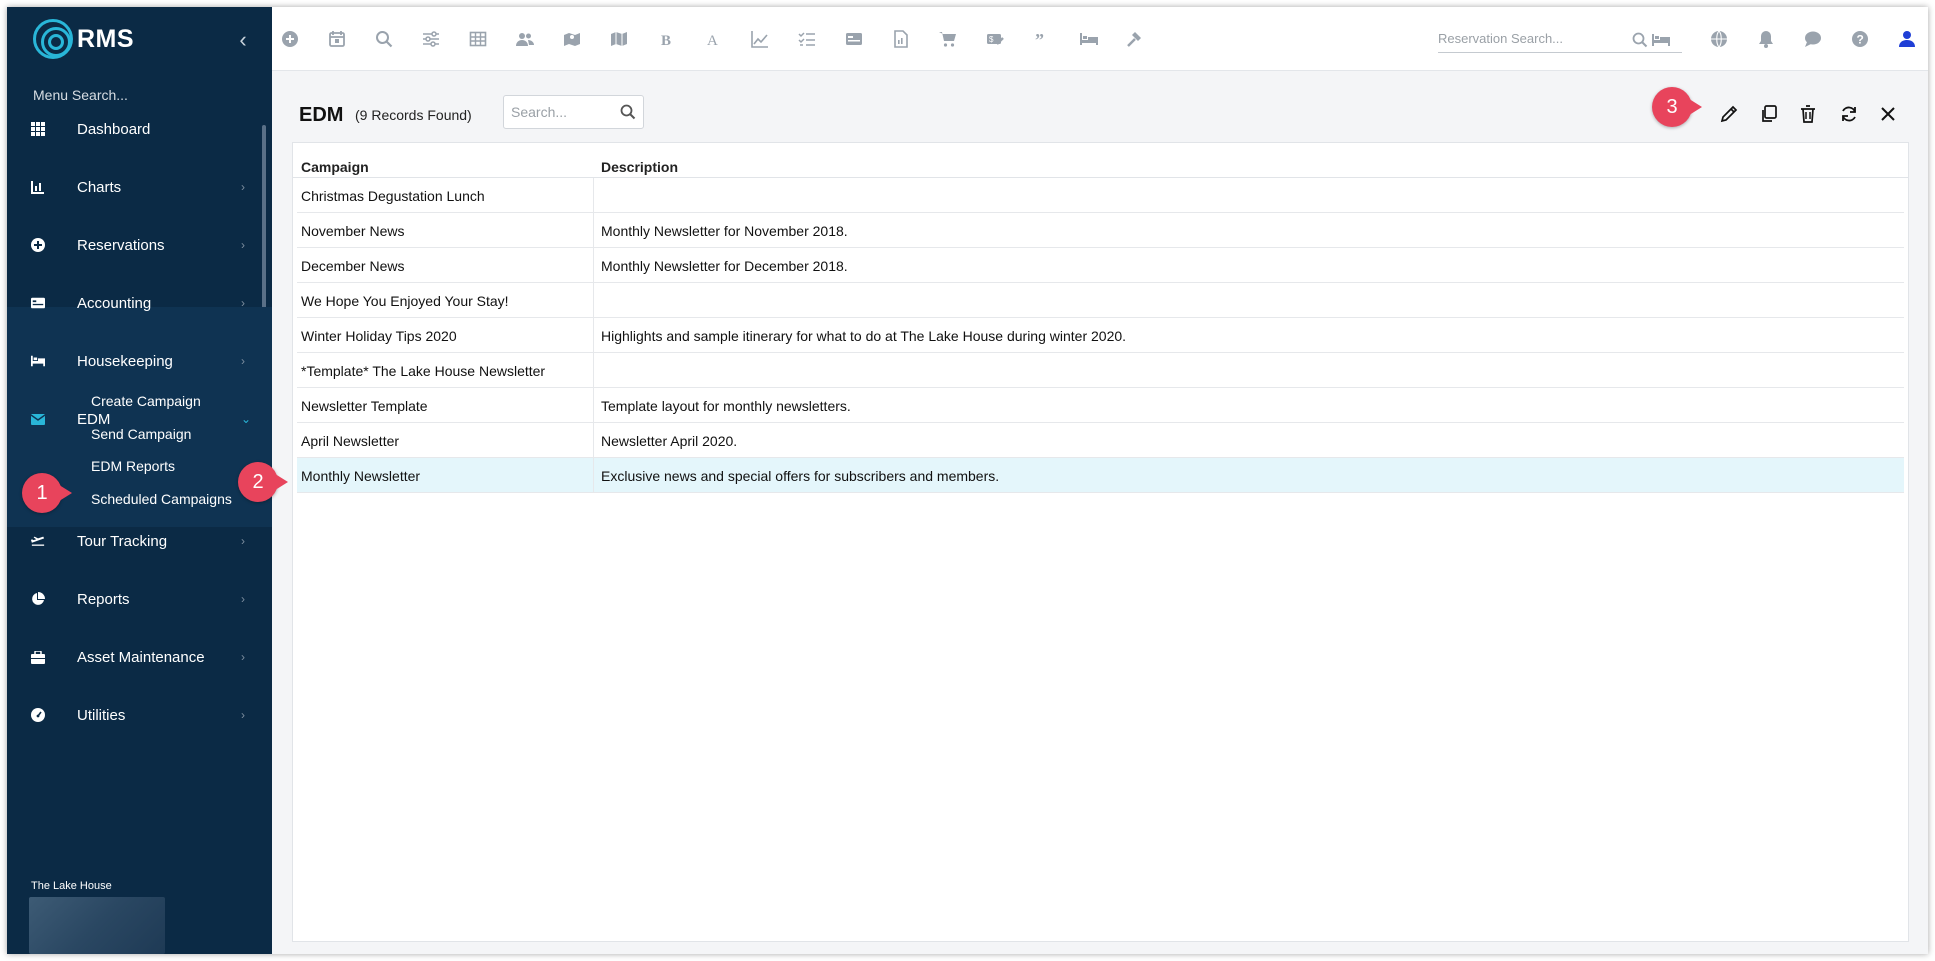  What do you see at coordinates (1769, 114) in the screenshot?
I see `copy-button` at bounding box center [1769, 114].